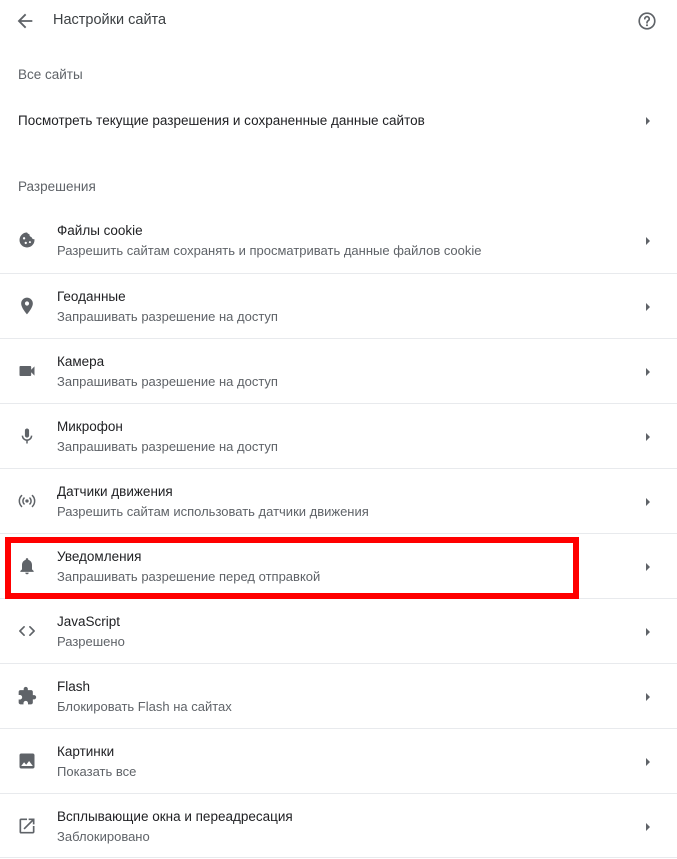 The image size is (677, 859). I want to click on bell-icon, so click(27, 566).